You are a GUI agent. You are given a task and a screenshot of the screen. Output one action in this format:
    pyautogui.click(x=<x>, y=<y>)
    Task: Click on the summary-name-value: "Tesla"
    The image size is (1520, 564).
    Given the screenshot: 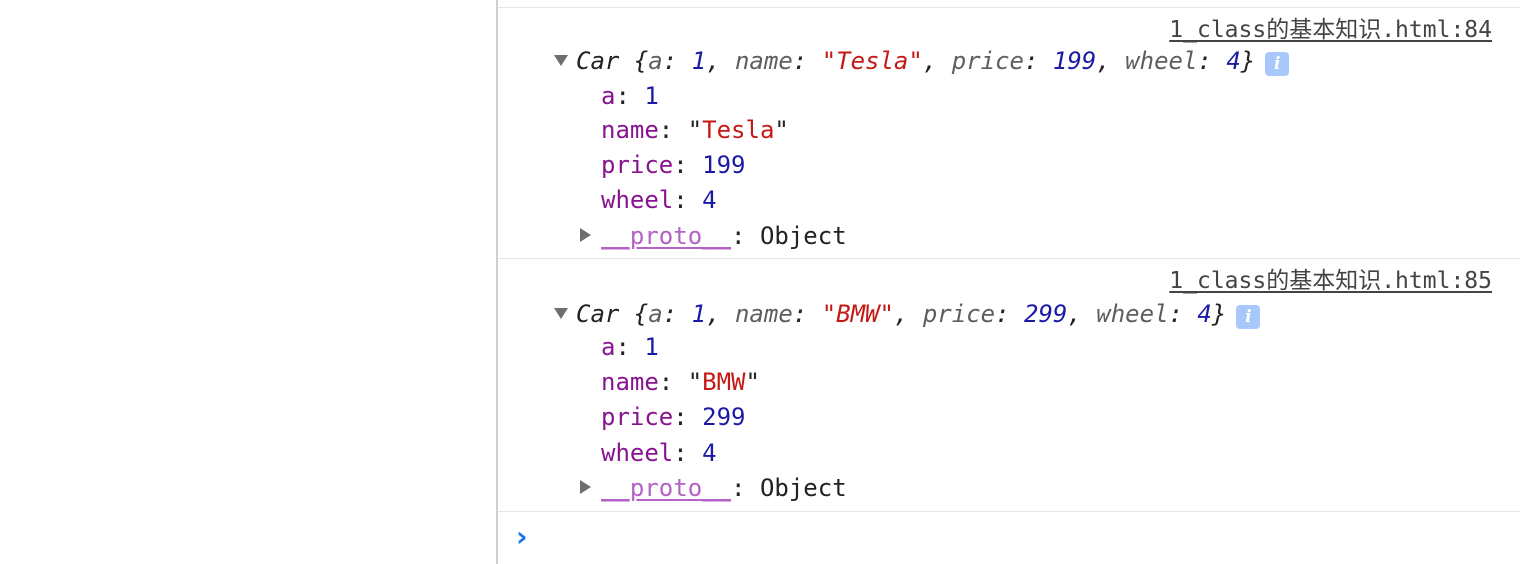 What is the action you would take?
    pyautogui.click(x=872, y=61)
    